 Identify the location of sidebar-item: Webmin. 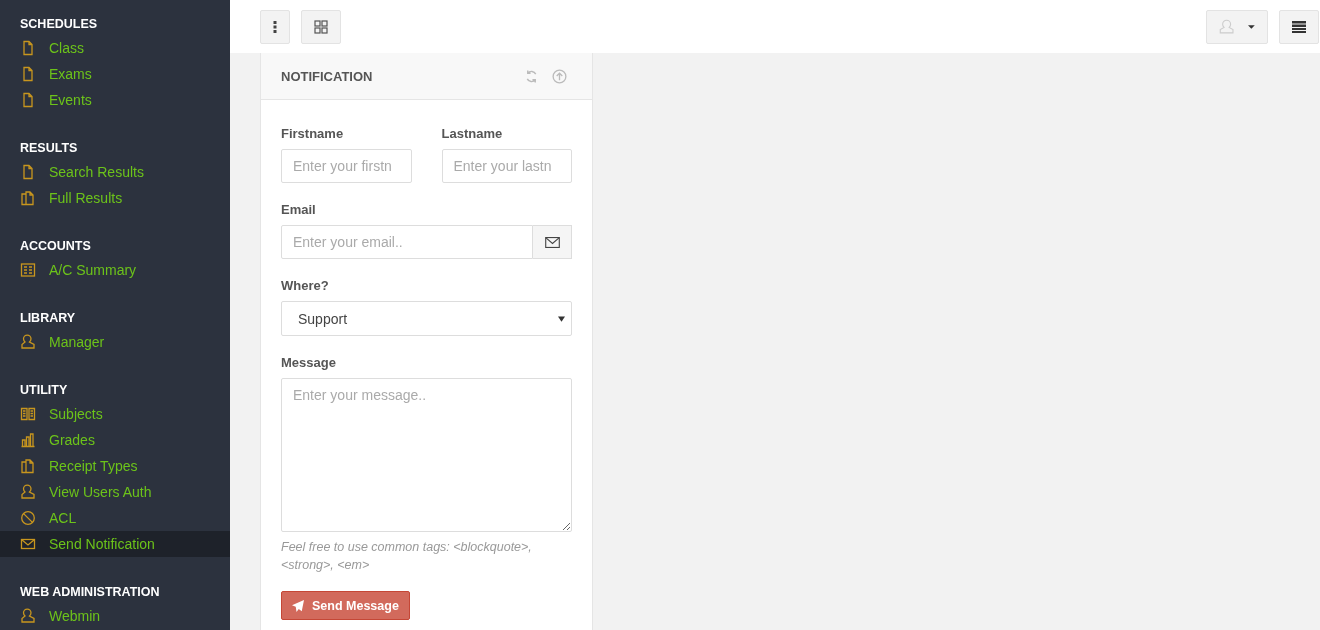
(115, 616).